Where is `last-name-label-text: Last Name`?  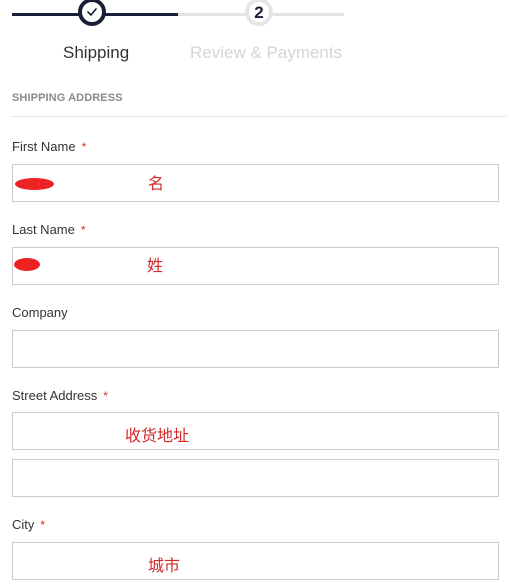 last-name-label-text: Last Name is located at coordinates (43, 229).